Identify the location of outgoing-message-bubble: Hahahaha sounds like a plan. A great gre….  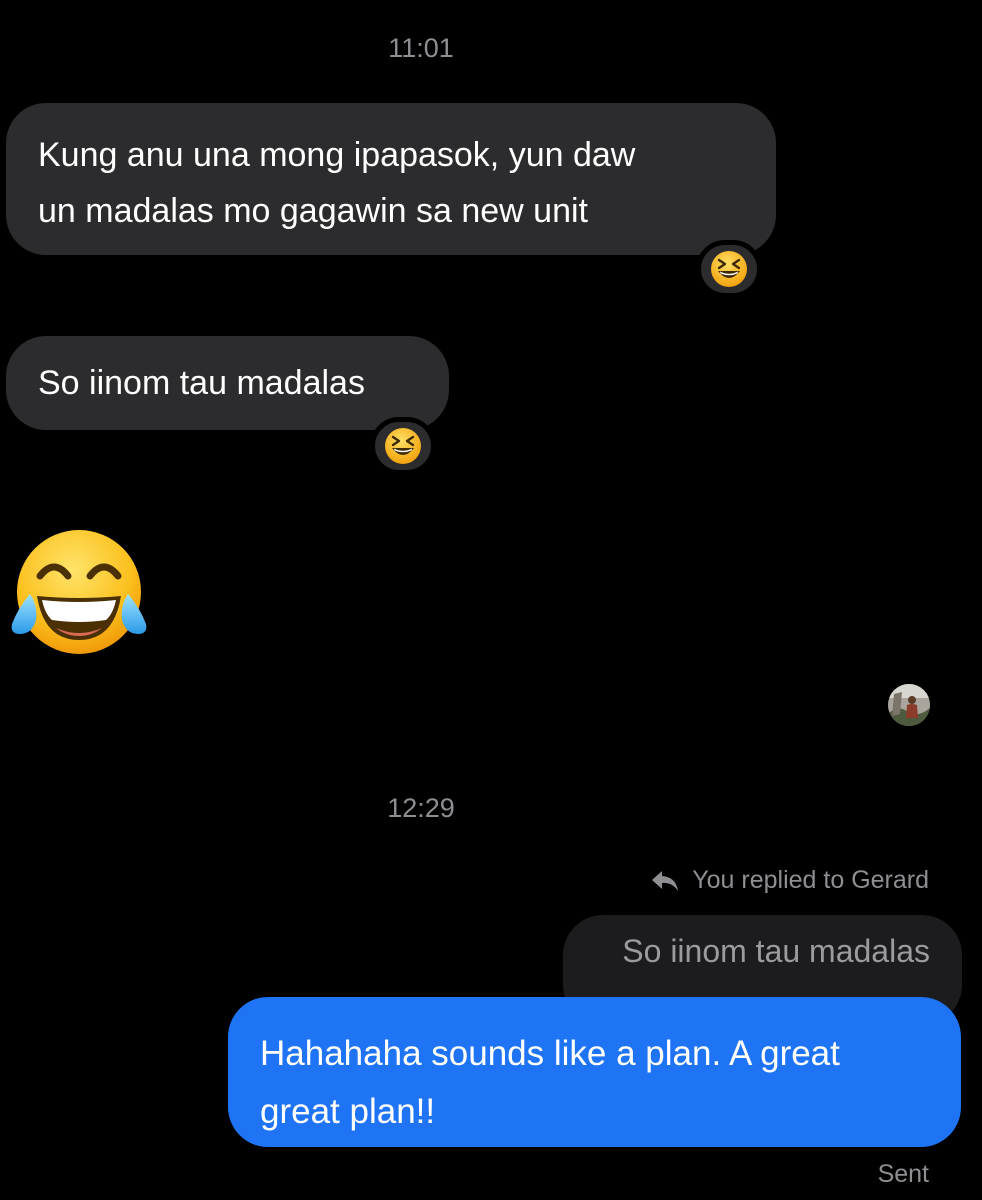
(594, 1072).